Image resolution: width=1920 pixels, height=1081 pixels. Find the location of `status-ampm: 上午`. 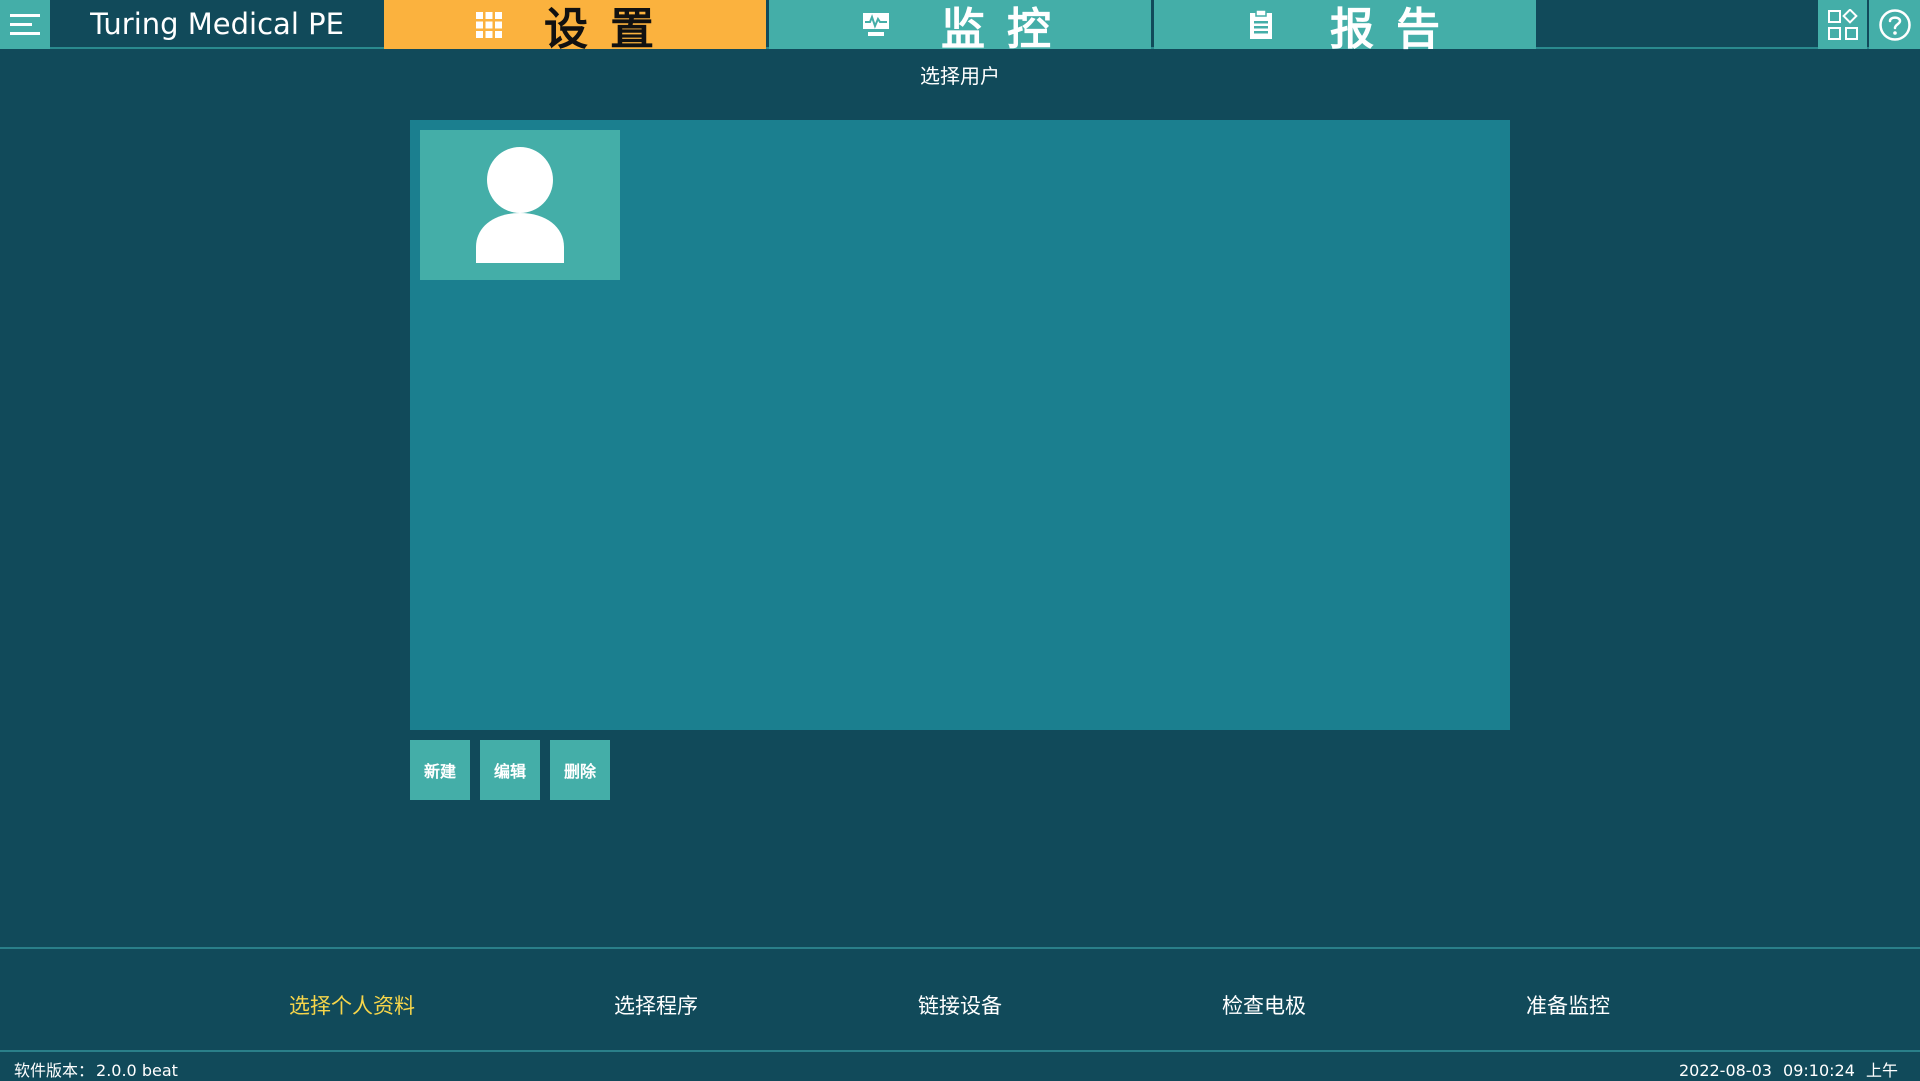

status-ampm: 上午 is located at coordinates (1881, 1070).